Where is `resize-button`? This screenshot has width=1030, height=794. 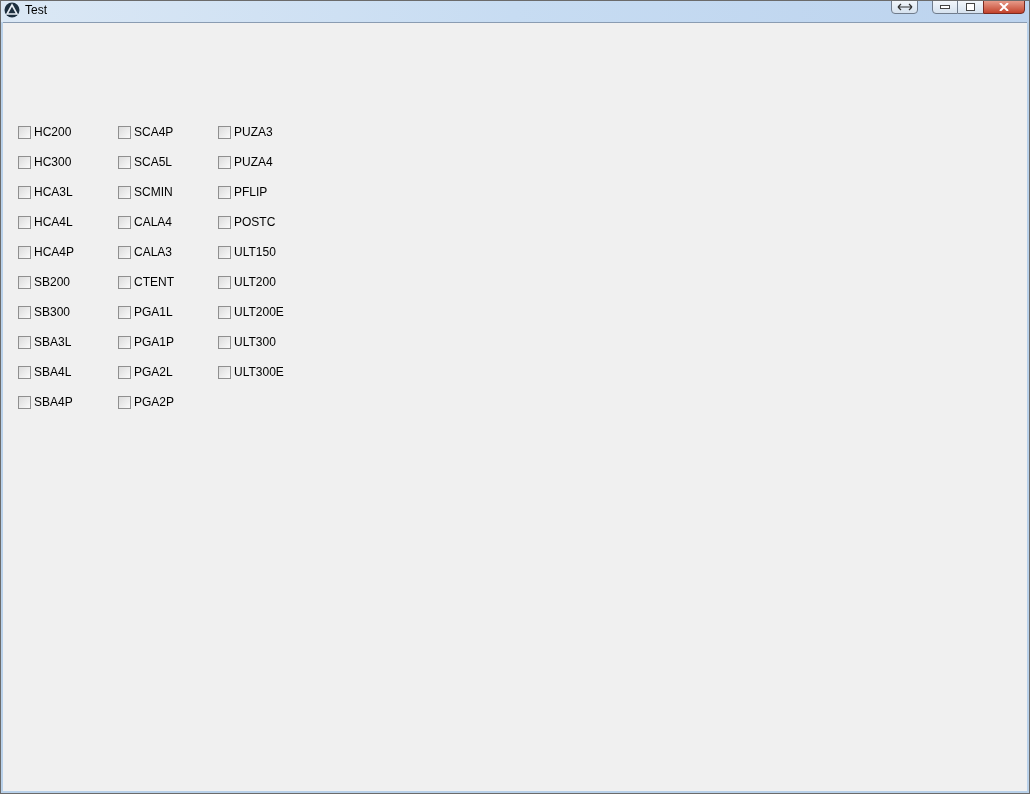
resize-button is located at coordinates (904, 7).